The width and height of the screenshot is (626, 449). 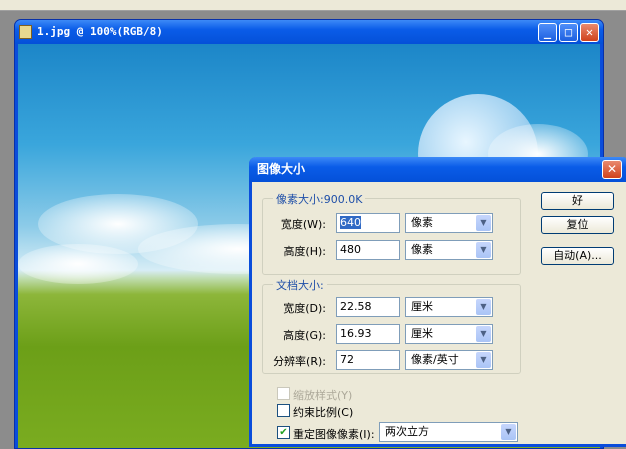 I want to click on doc-height-unit-select: 厘米 ▼, so click(x=449, y=334).